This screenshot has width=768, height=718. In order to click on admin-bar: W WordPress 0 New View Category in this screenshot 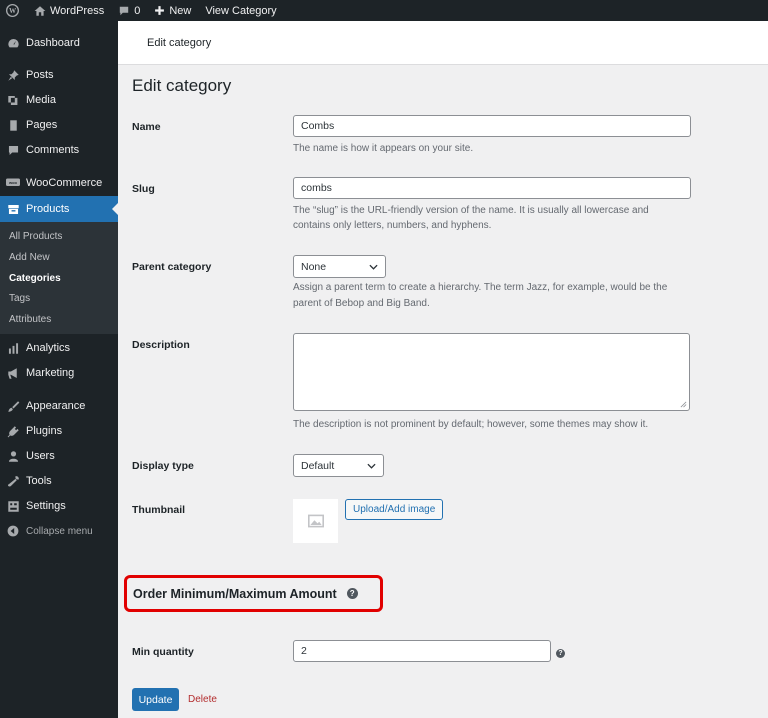, I will do `click(384, 10)`.